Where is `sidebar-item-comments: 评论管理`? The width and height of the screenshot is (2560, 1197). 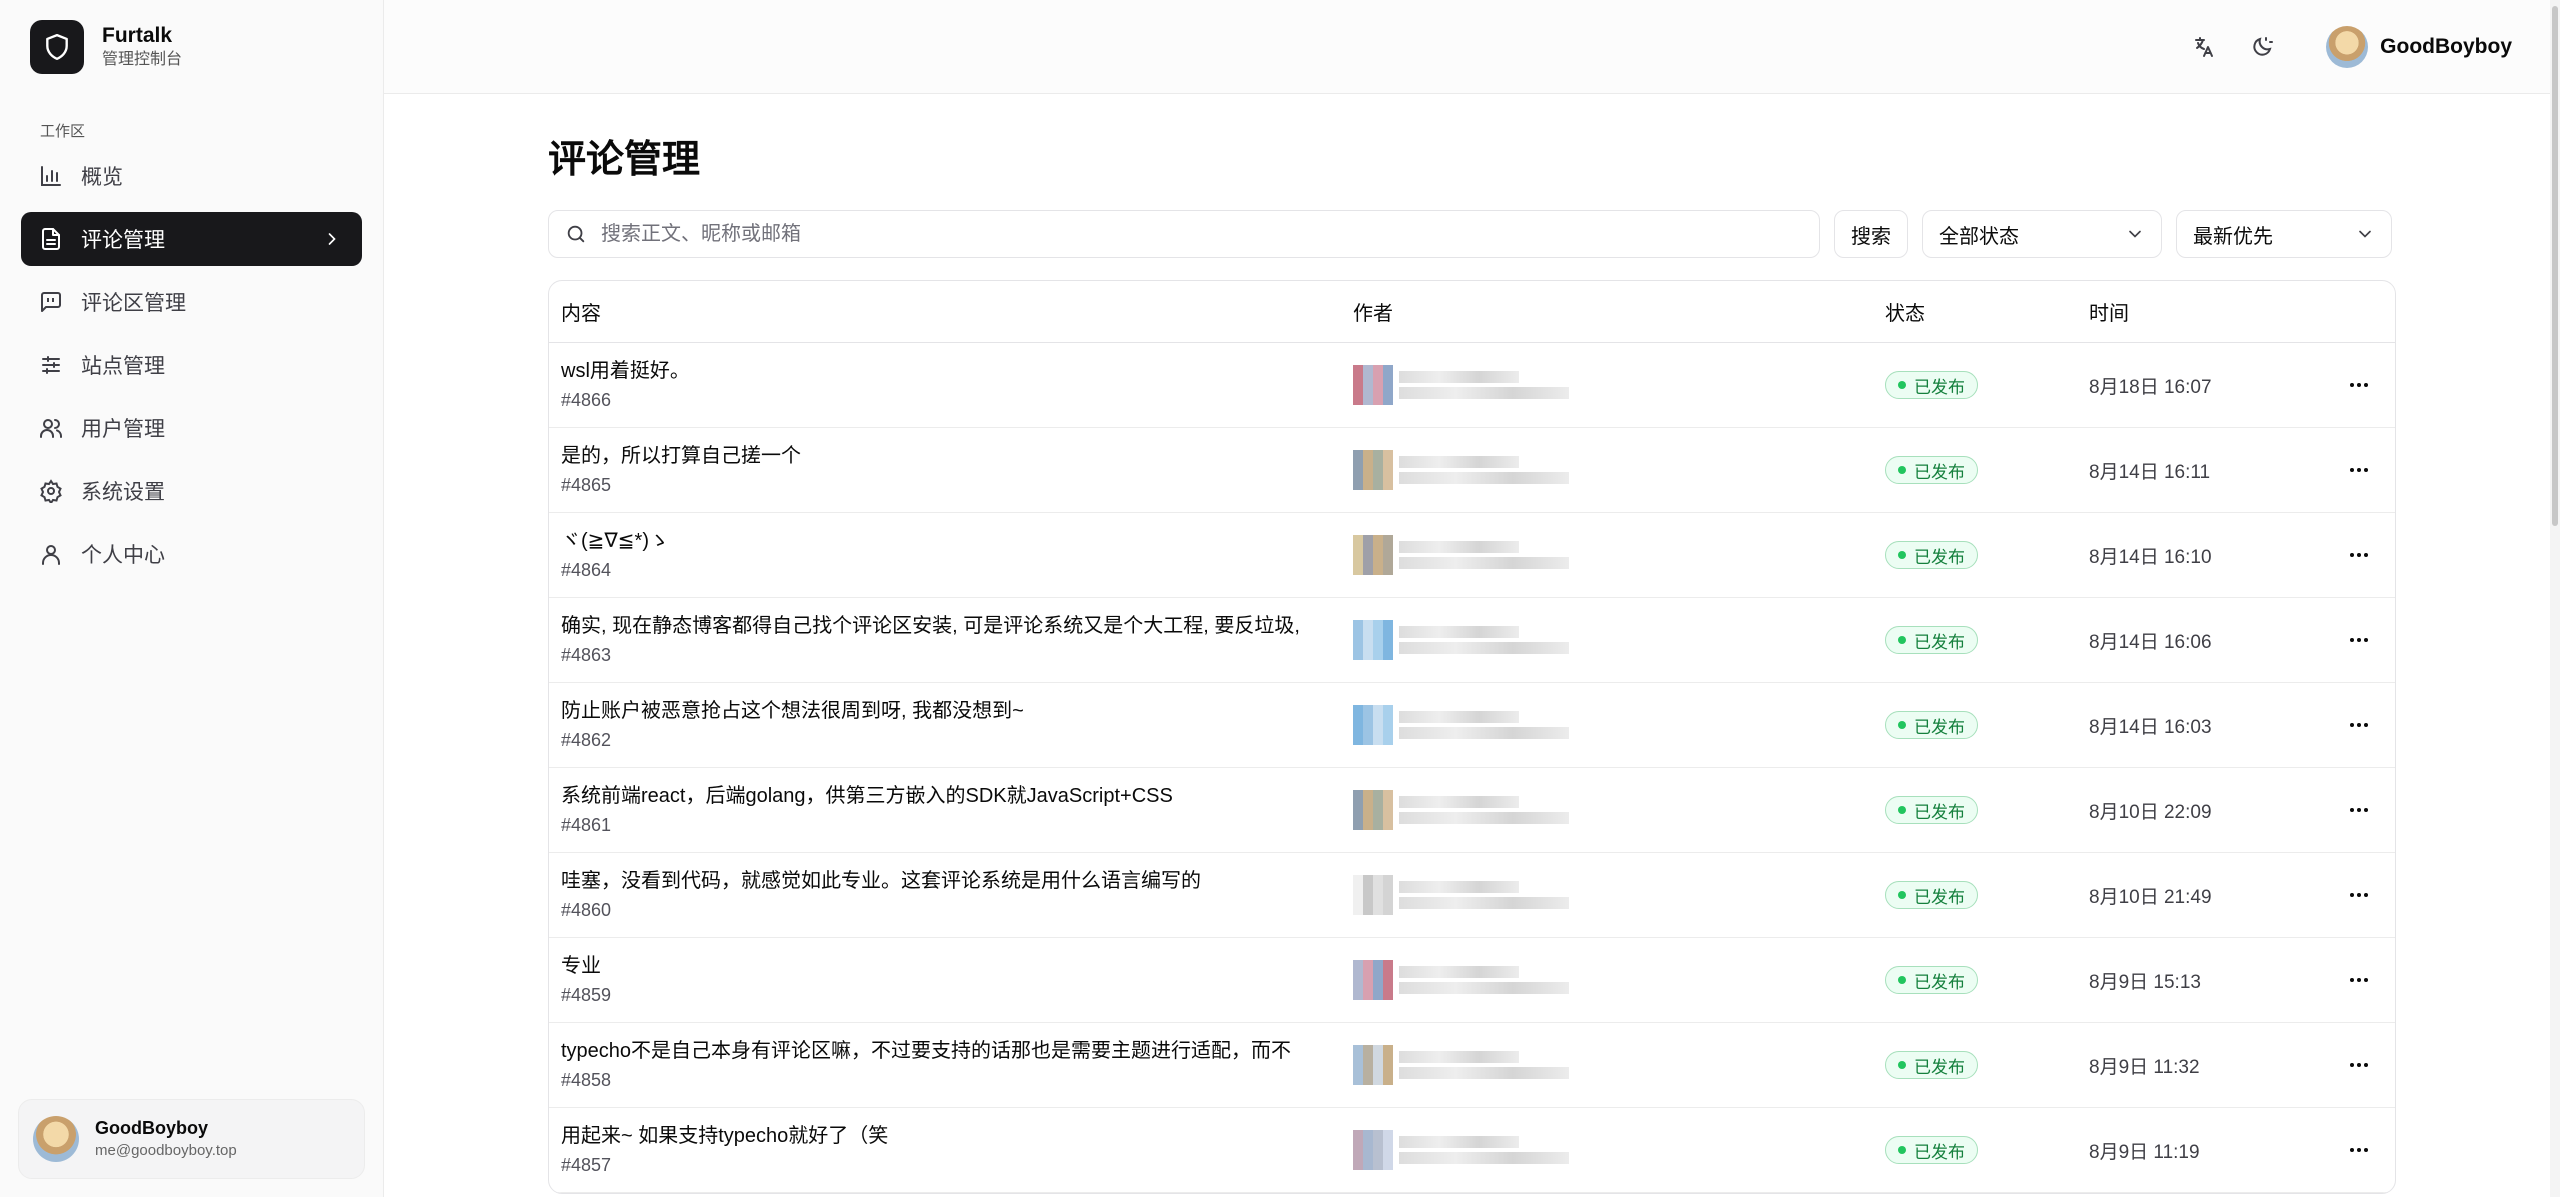
sidebar-item-comments: 评论管理 is located at coordinates (191, 239).